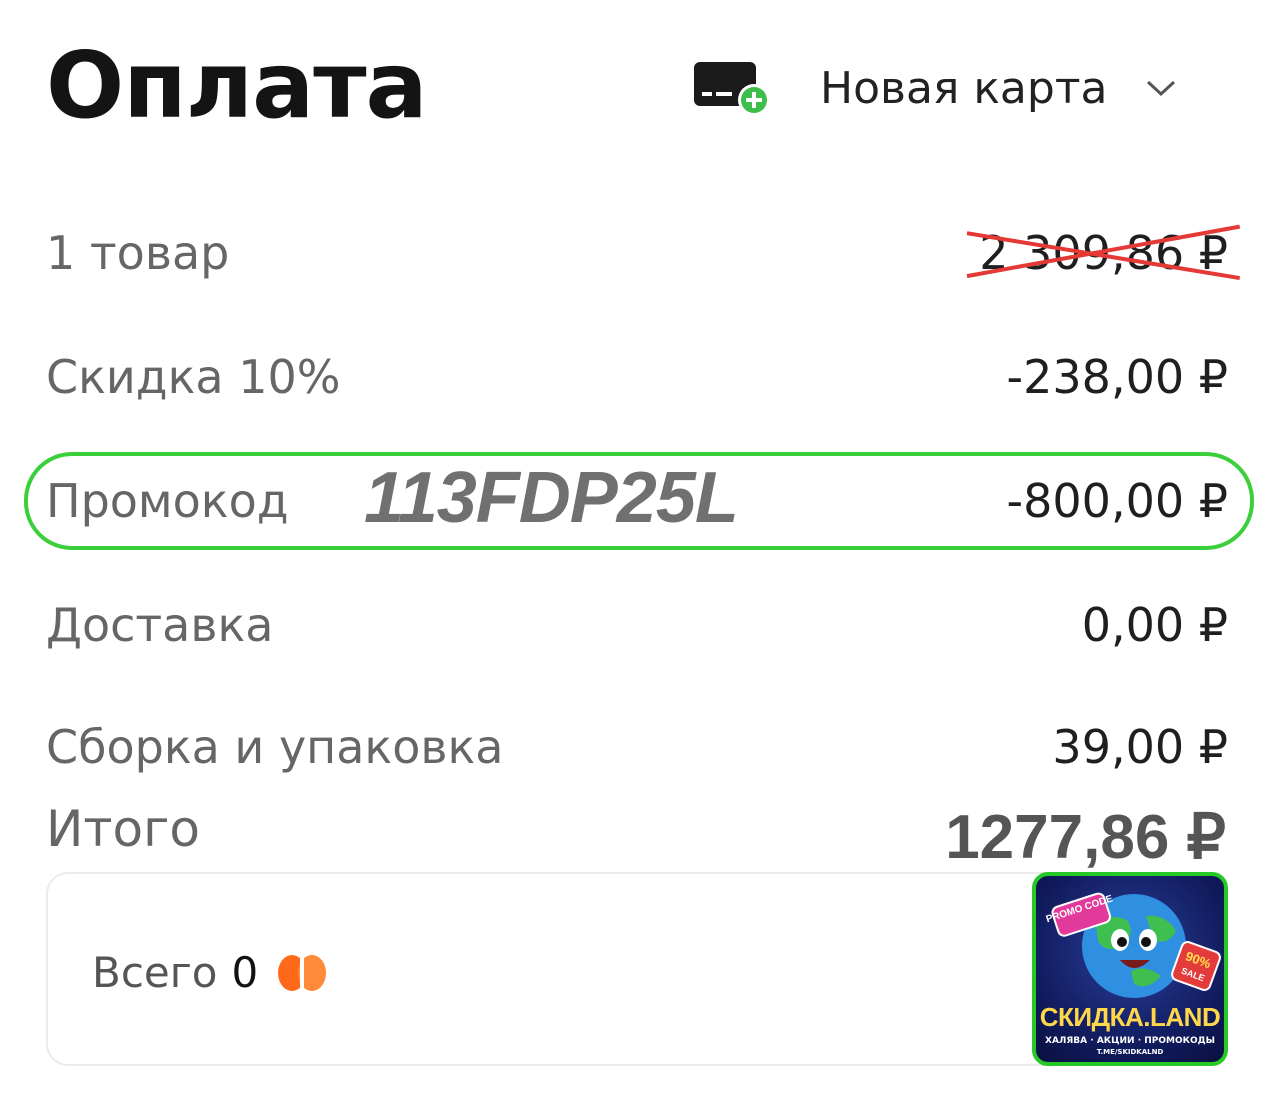 The height and width of the screenshot is (1113, 1280). Describe the element at coordinates (1117, 377) in the screenshot. I see `summary-row-value: -238,00 ₽` at that location.